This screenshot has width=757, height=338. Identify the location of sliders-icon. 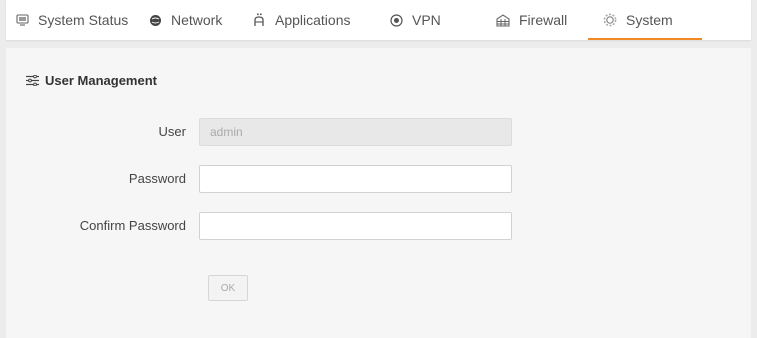
(32, 80).